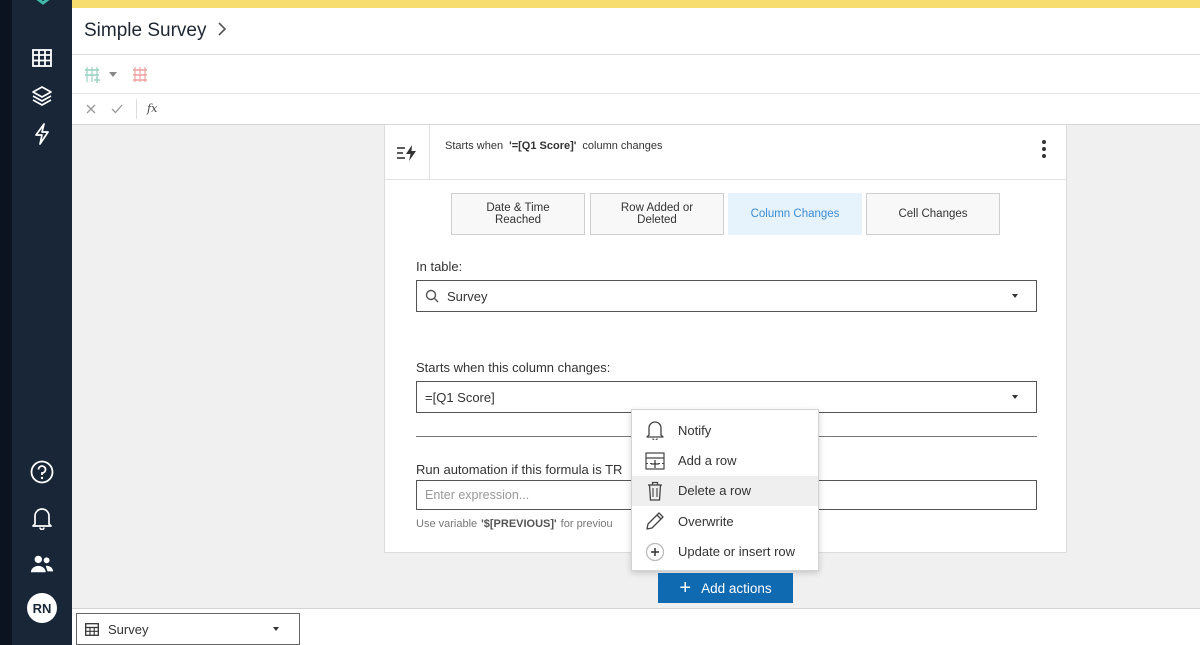  What do you see at coordinates (474, 146) in the screenshot?
I see `trigger-prefix: Starts when` at bounding box center [474, 146].